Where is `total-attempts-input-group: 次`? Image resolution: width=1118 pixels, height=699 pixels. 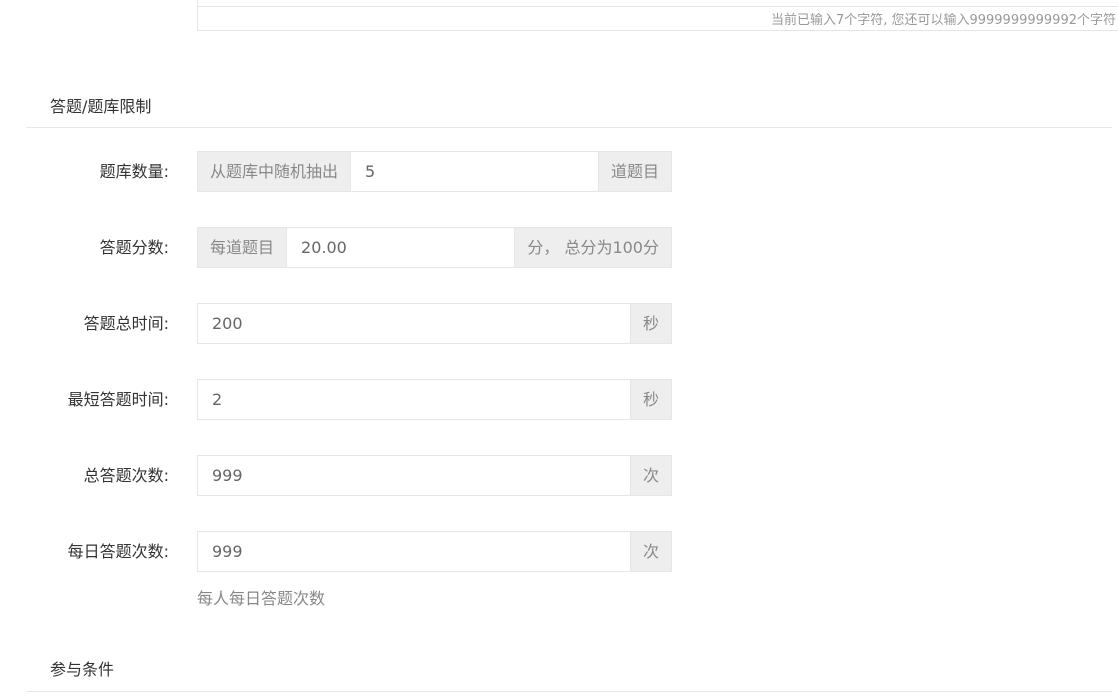 total-attempts-input-group: 次 is located at coordinates (434, 475).